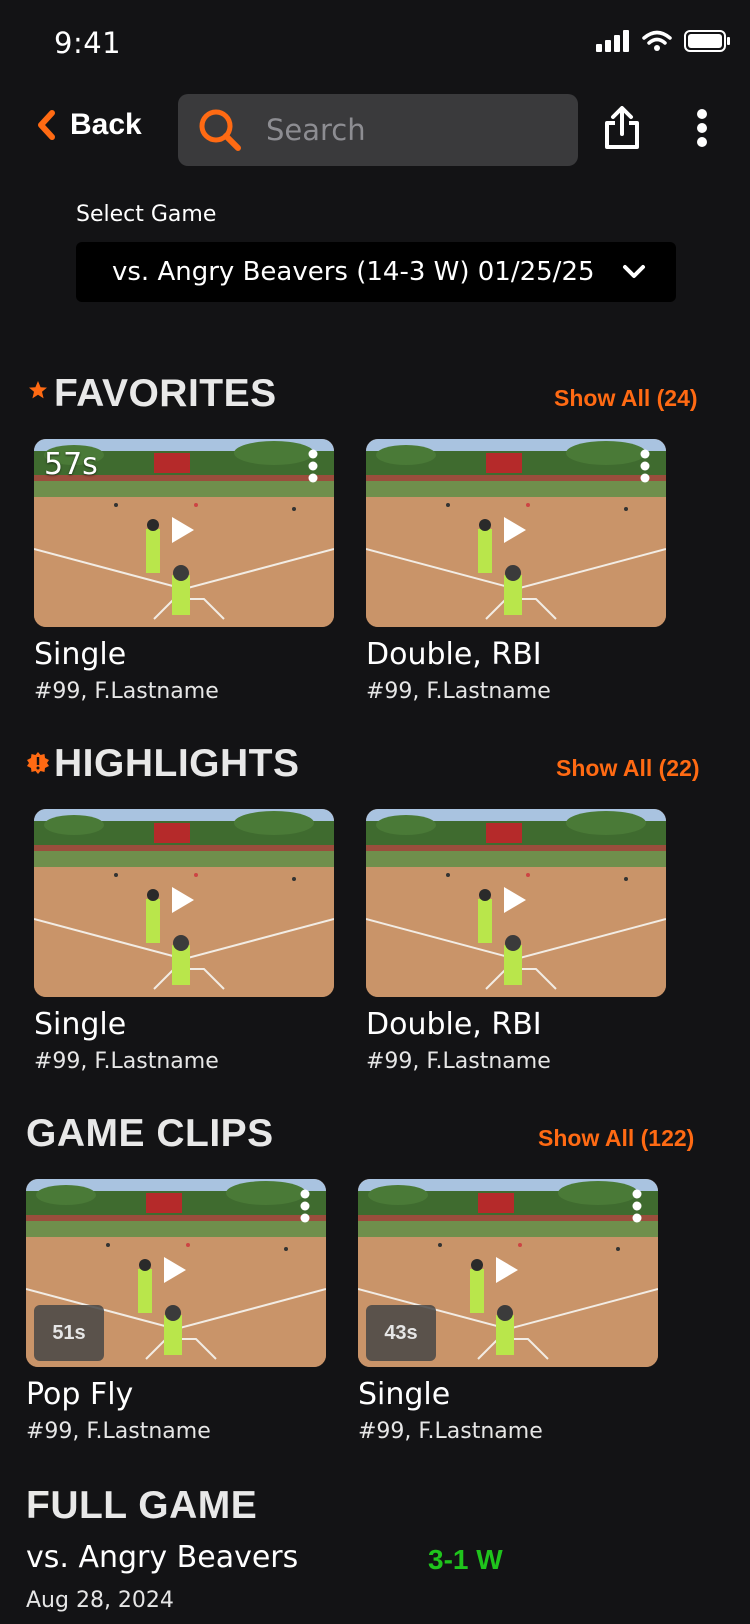 Image resolution: width=750 pixels, height=1624 pixels. Describe the element at coordinates (316, 130) in the screenshot. I see `search-placeholder: Search` at that location.